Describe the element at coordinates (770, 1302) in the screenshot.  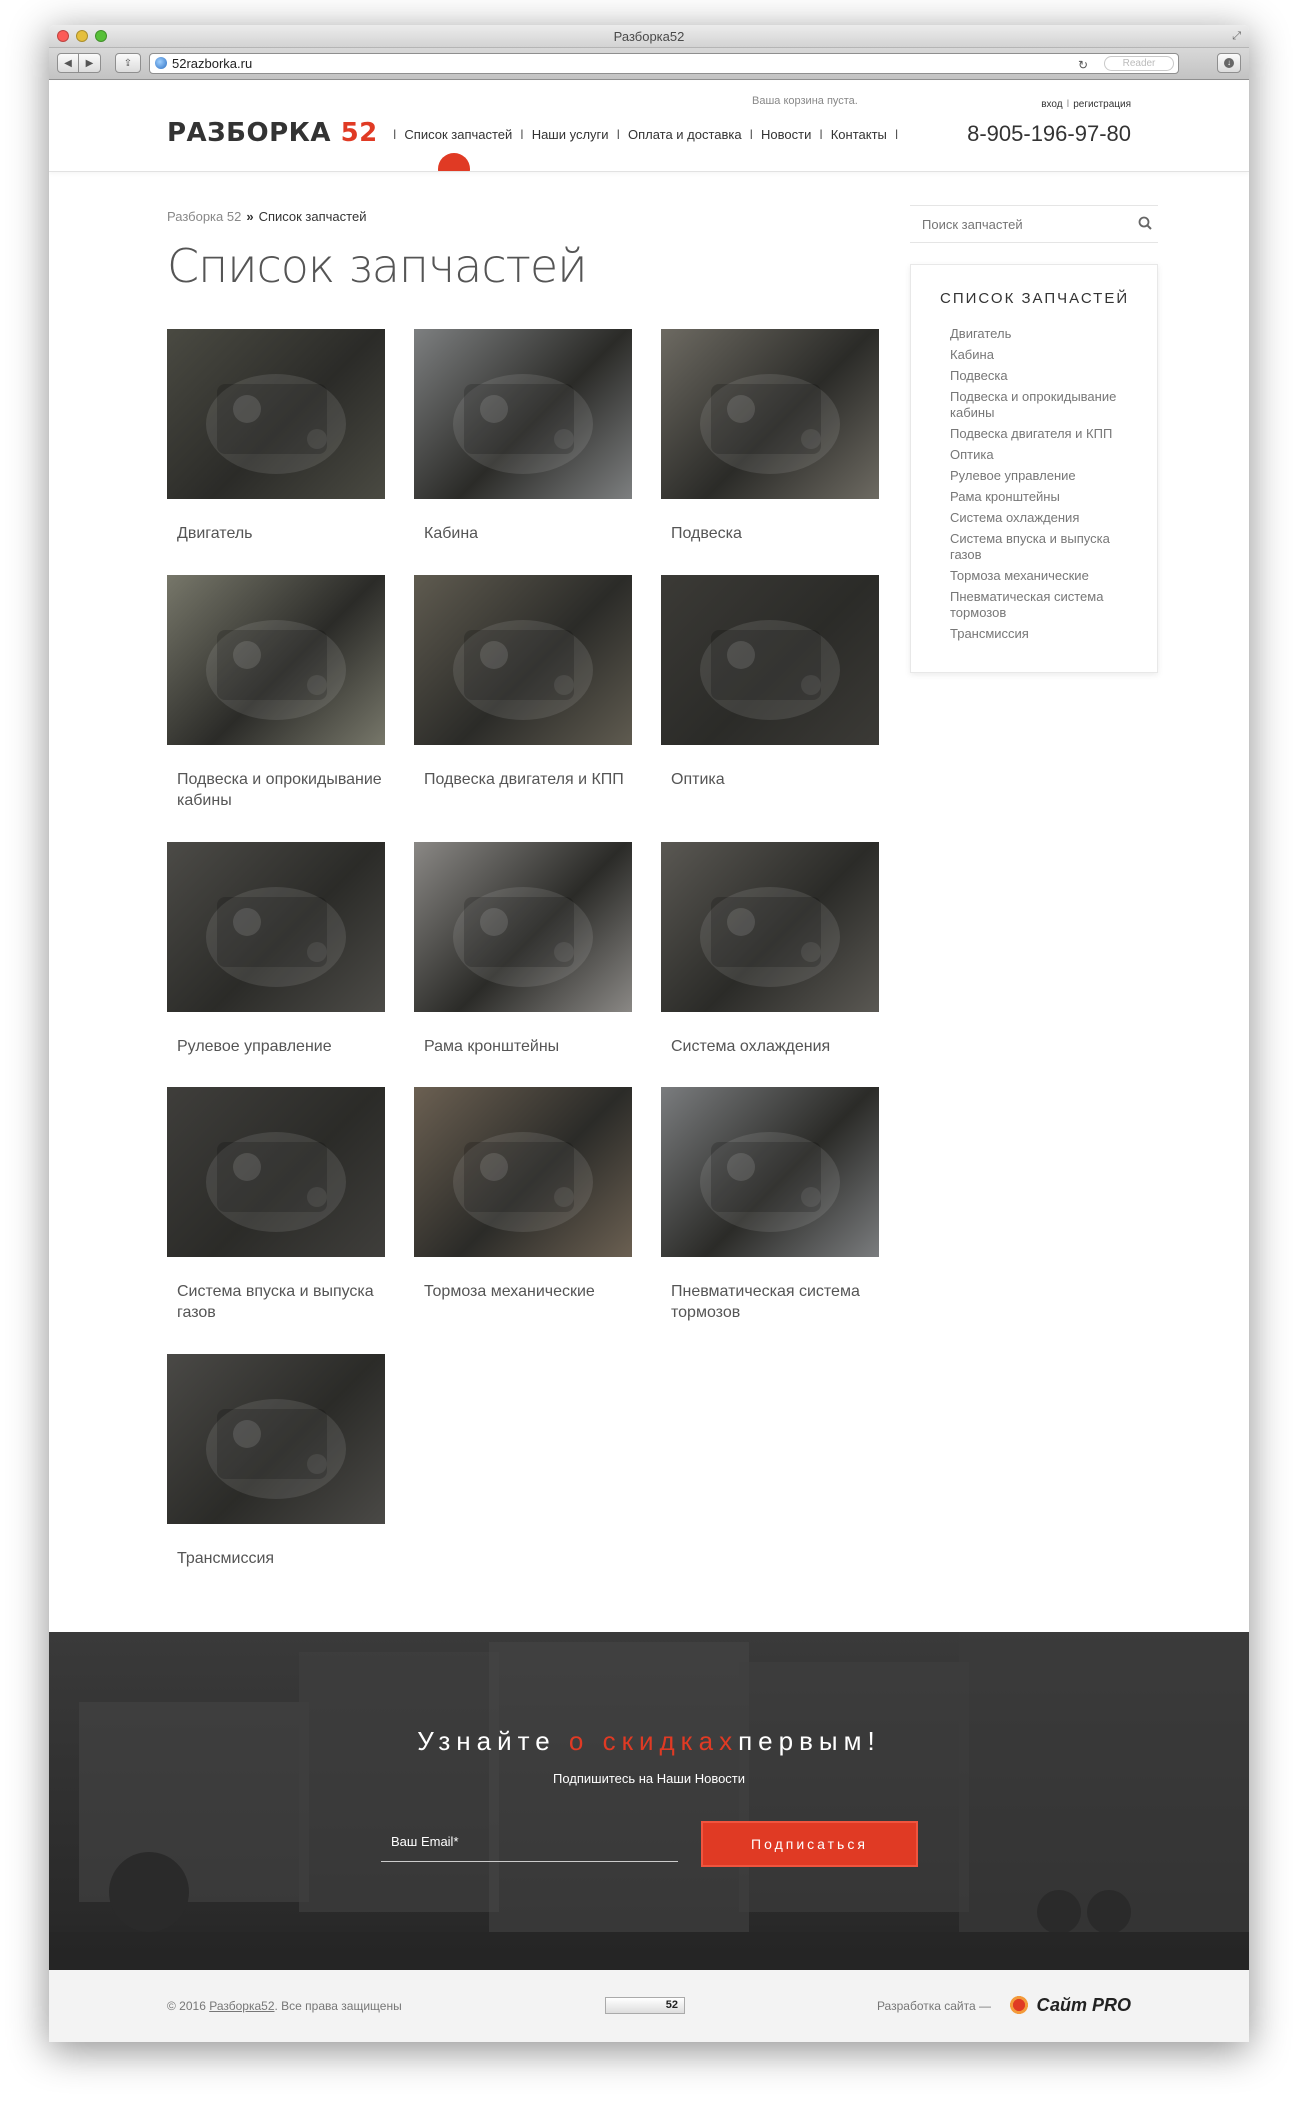
I see `category-label: Пневматическая система тормозов` at that location.